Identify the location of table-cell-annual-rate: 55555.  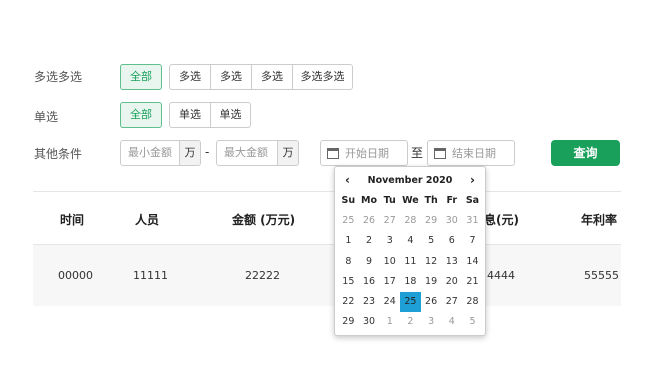
(601, 275).